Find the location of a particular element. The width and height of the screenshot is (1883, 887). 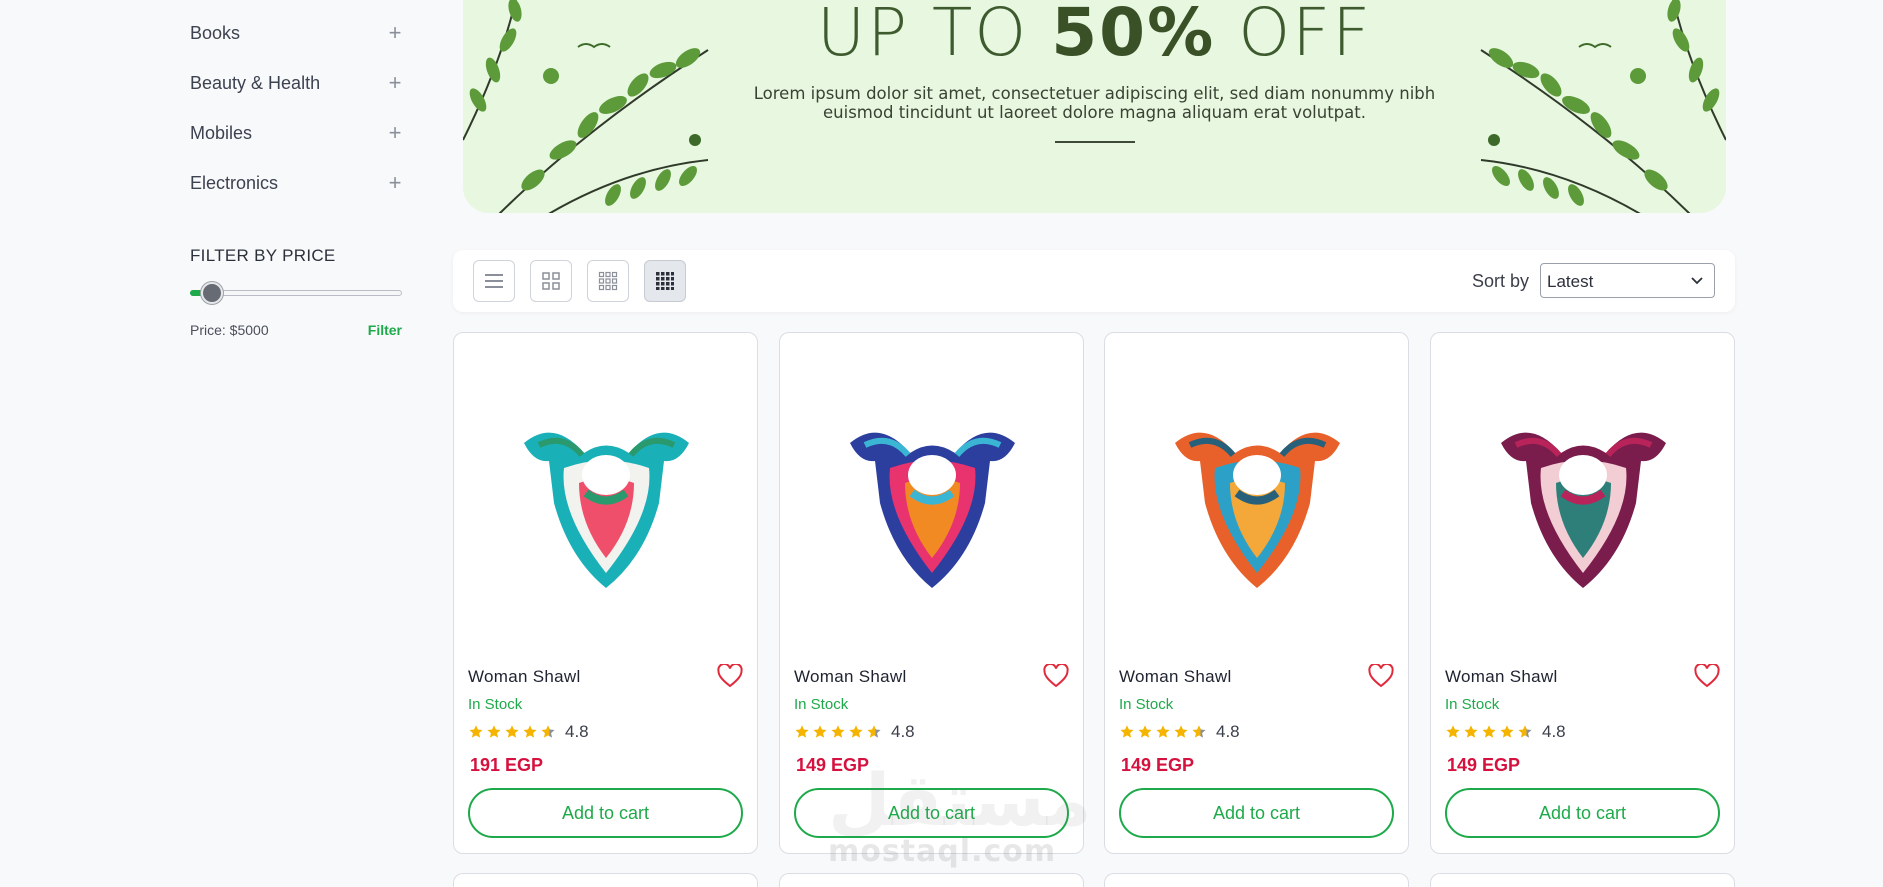

grid-4-view-button is located at coordinates (665, 281).